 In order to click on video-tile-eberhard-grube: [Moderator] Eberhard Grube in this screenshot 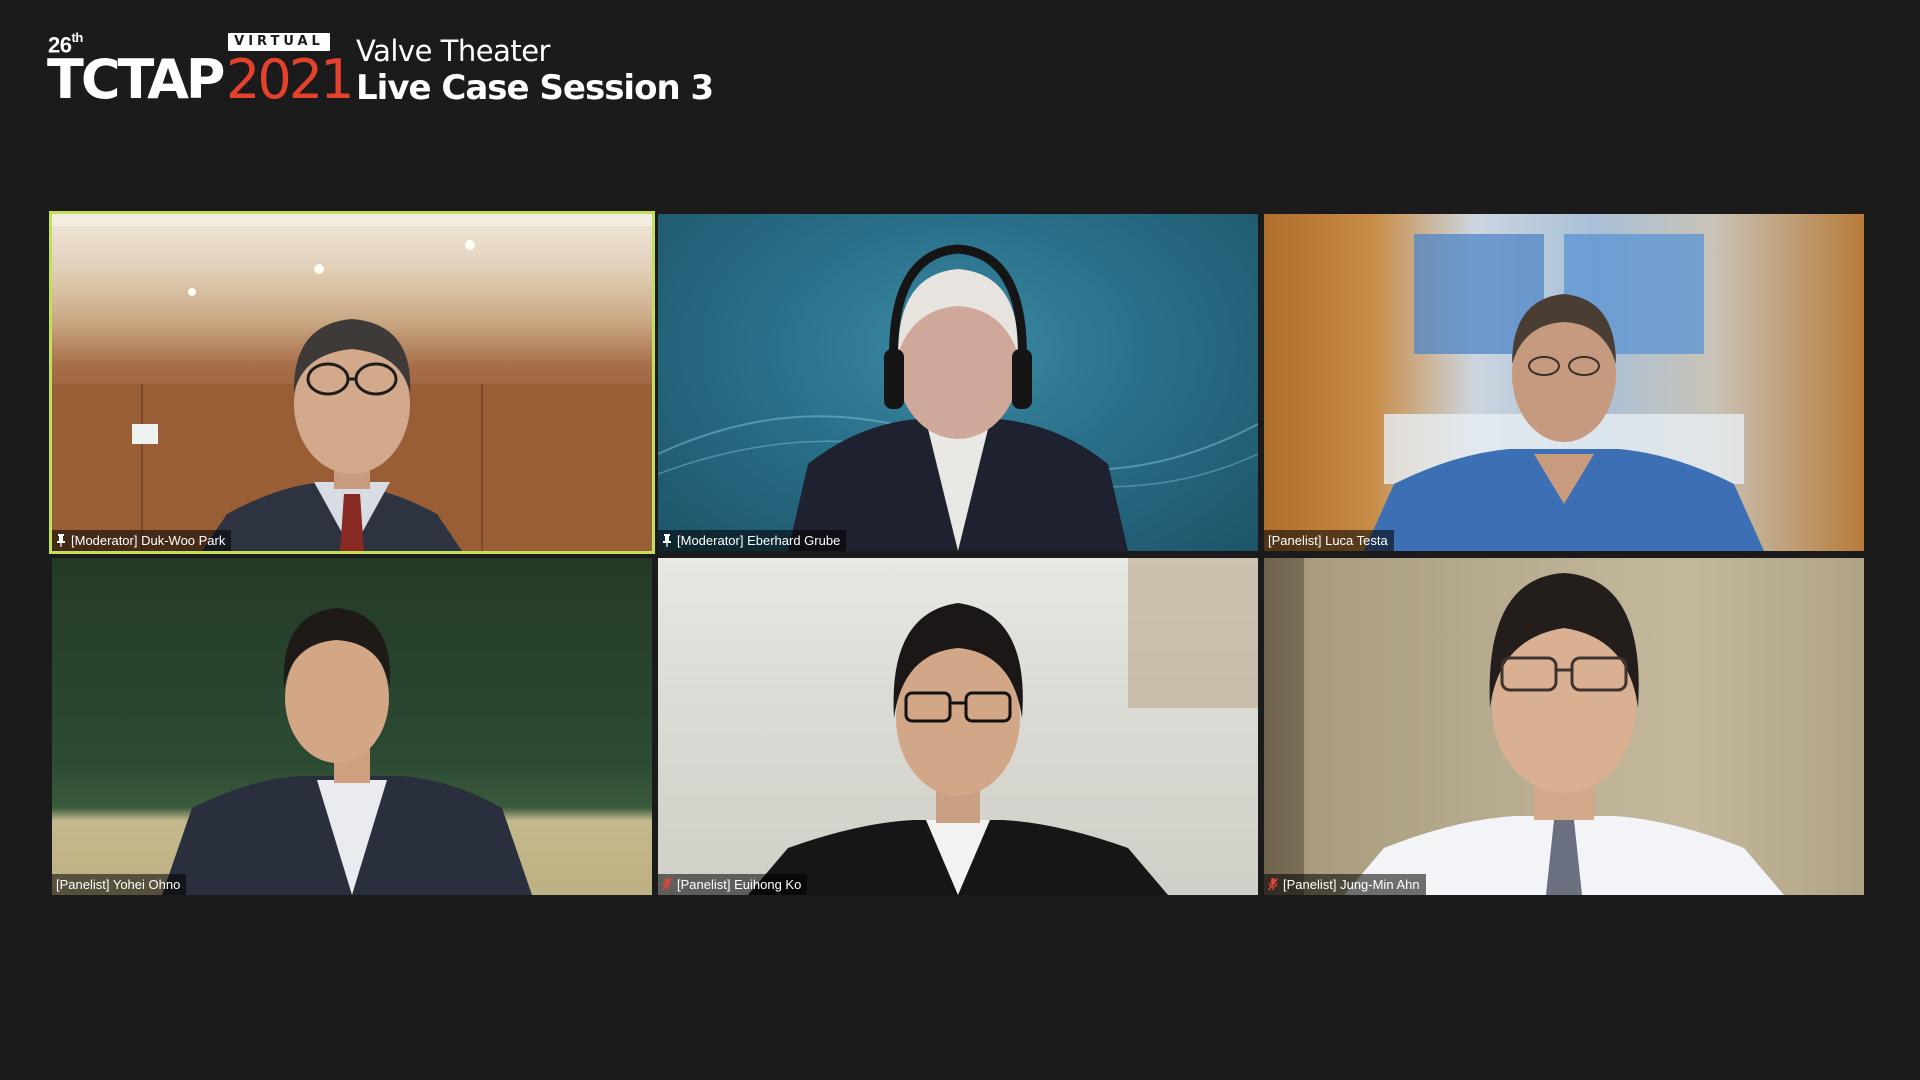, I will do `click(958, 382)`.